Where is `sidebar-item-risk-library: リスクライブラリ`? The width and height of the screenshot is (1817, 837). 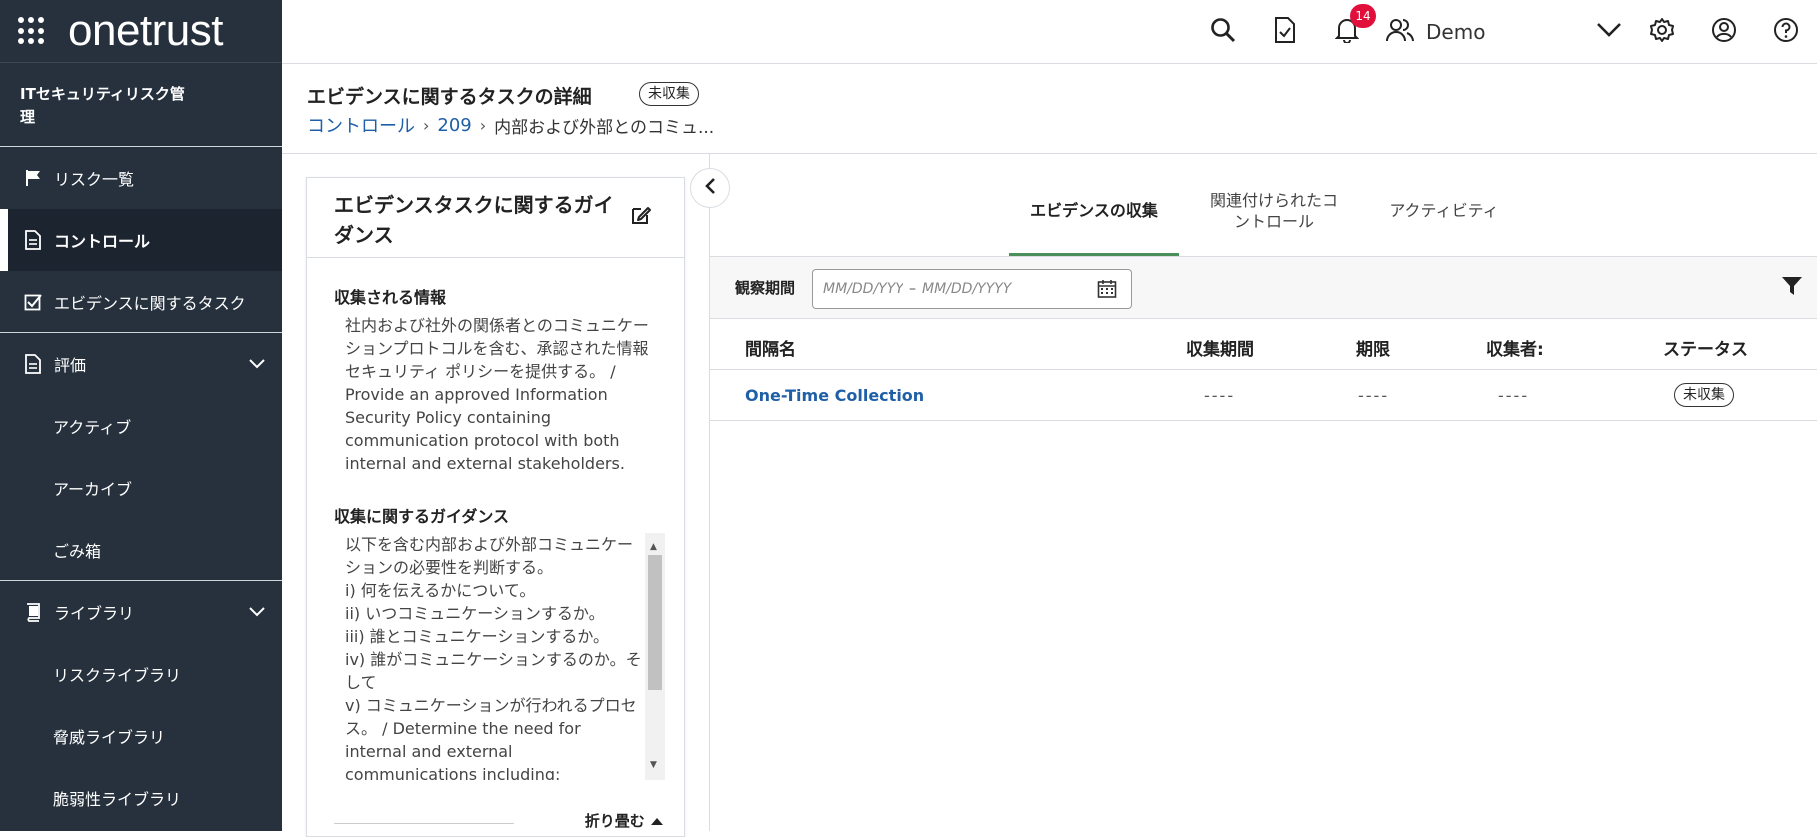
sidebar-item-risk-library: リスクライブラリ is located at coordinates (141, 674).